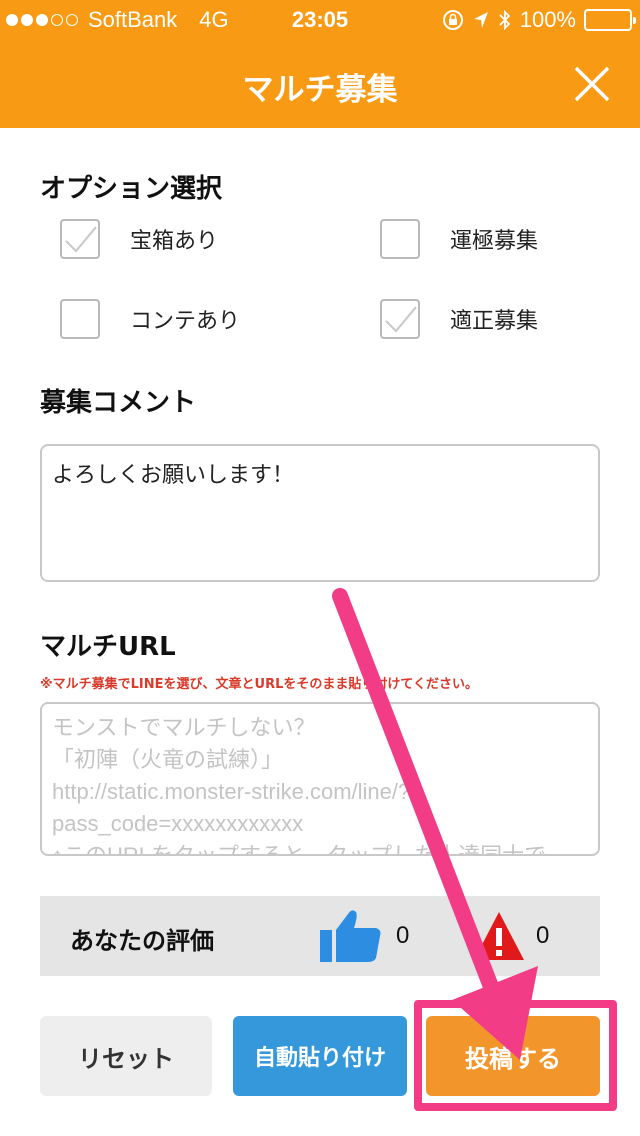  I want to click on bad-rating-icon, so click(499, 936).